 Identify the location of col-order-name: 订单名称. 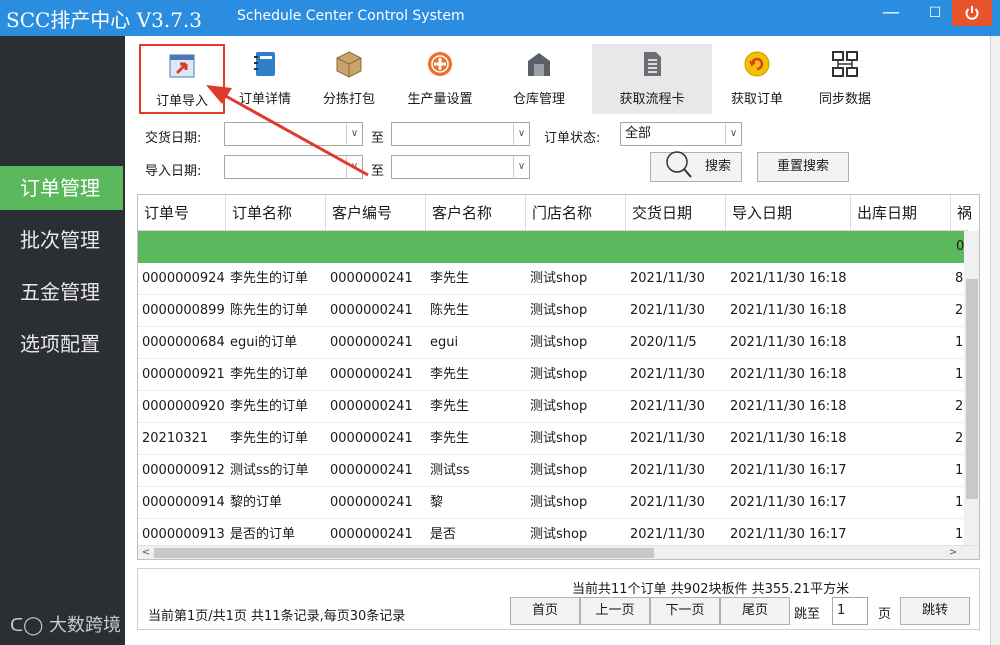
(276, 213).